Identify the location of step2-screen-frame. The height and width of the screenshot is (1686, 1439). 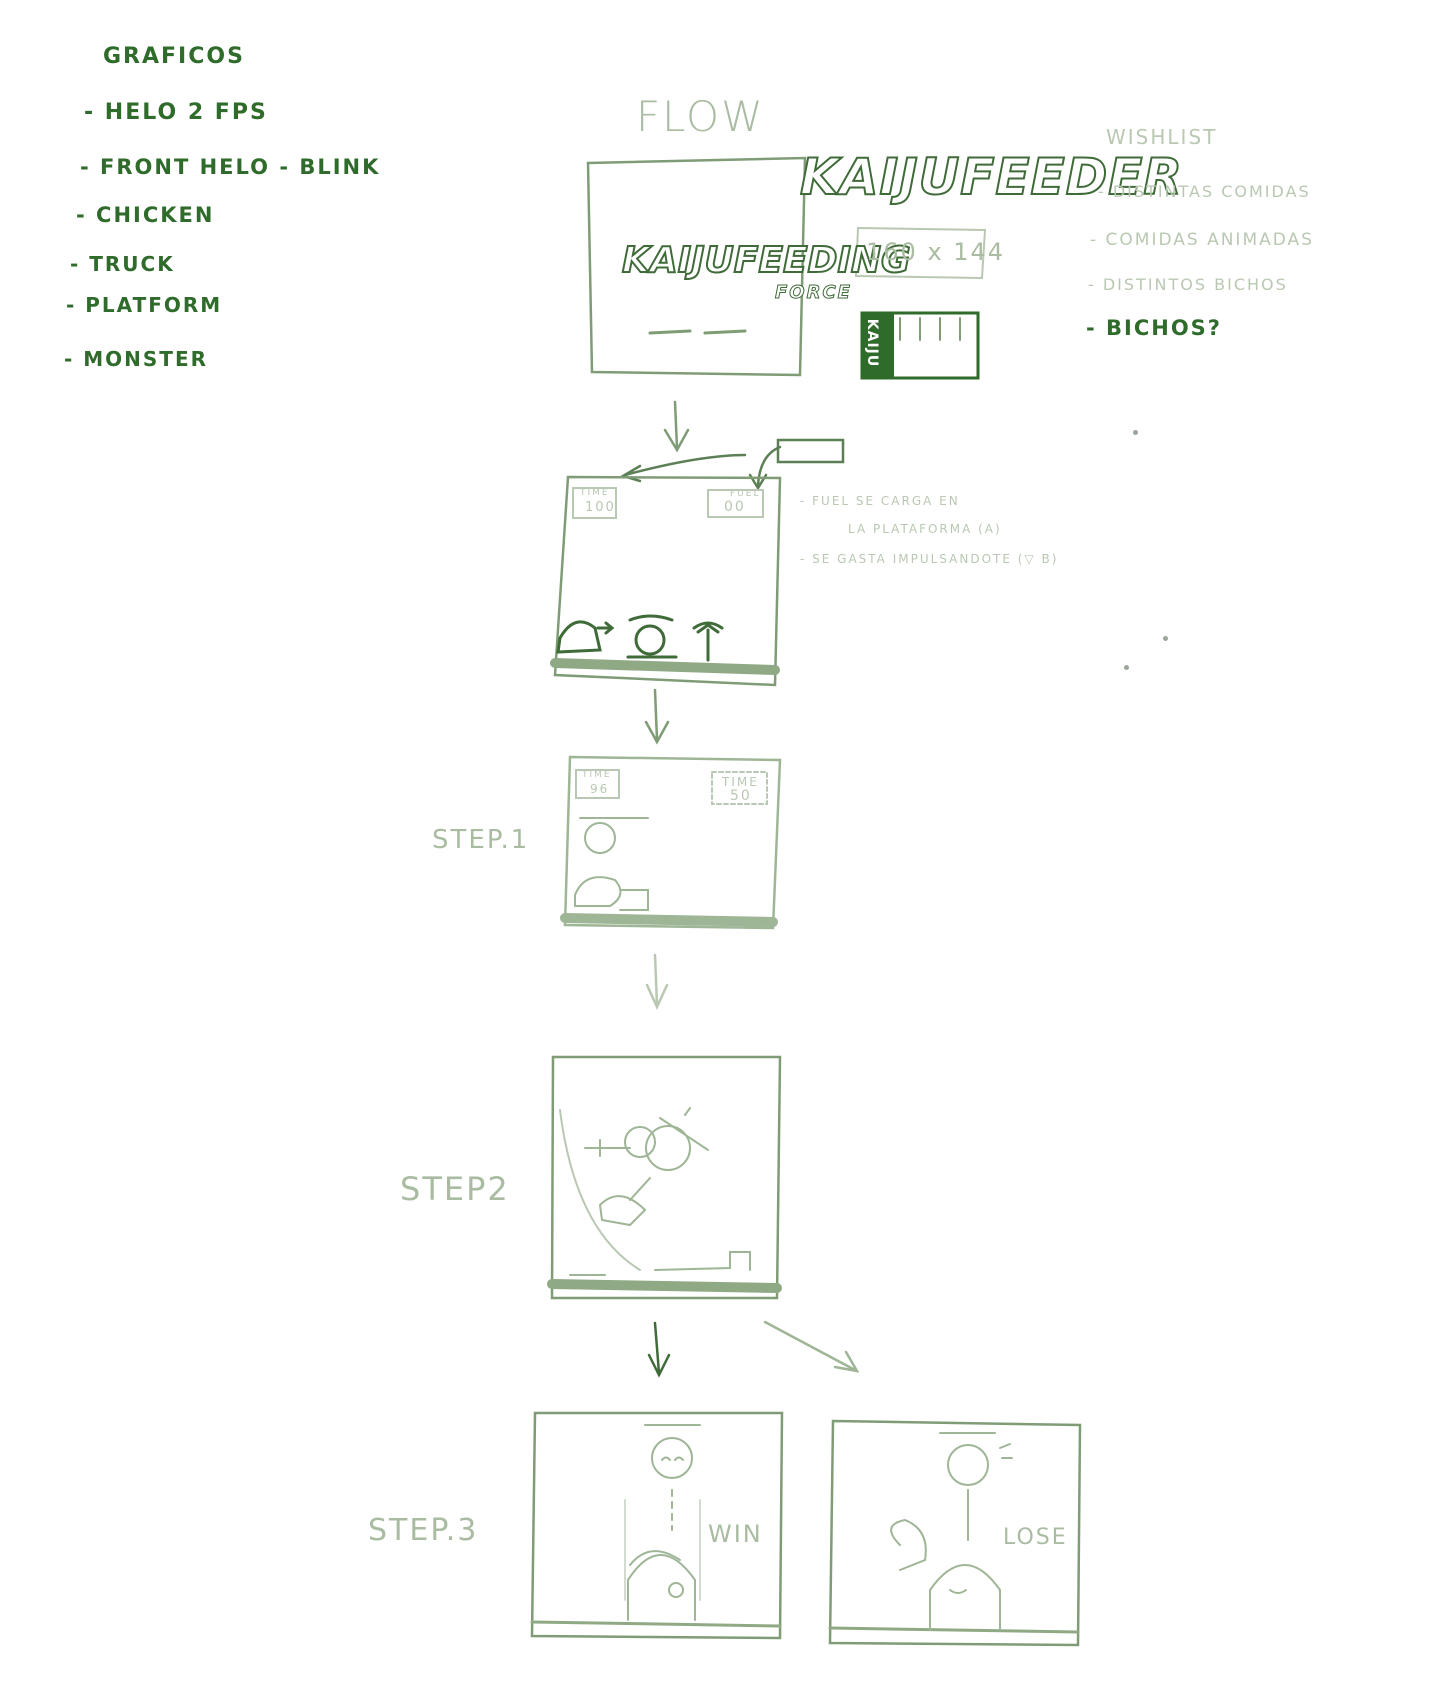
(666, 1177).